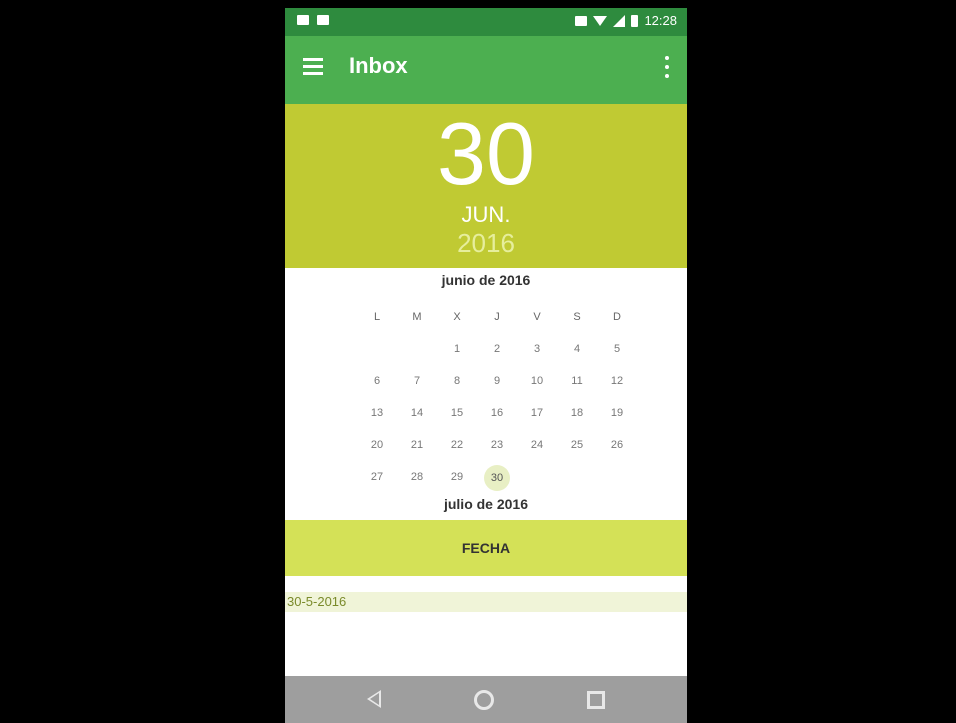 The width and height of the screenshot is (956, 723). What do you see at coordinates (457, 481) in the screenshot?
I see `day-cell: 29` at bounding box center [457, 481].